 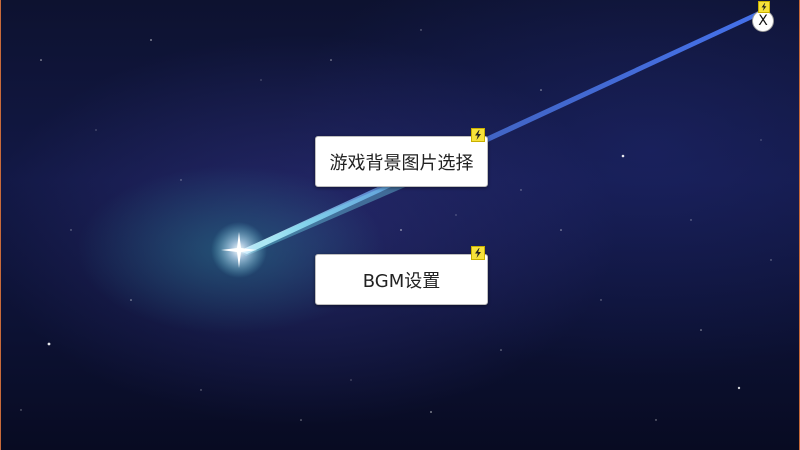 I want to click on bgm-settings-button: BGM设置, so click(x=401, y=275).